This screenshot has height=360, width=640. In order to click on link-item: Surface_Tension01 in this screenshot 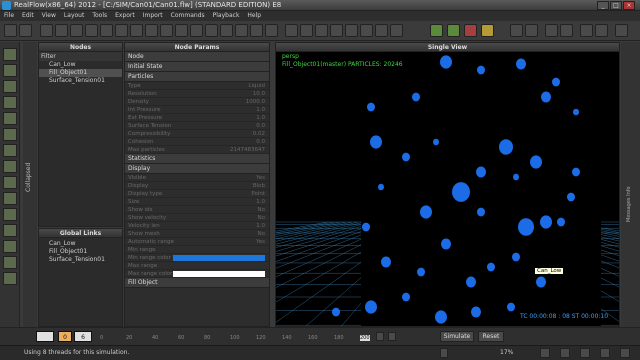, I will do `click(80, 260)`.